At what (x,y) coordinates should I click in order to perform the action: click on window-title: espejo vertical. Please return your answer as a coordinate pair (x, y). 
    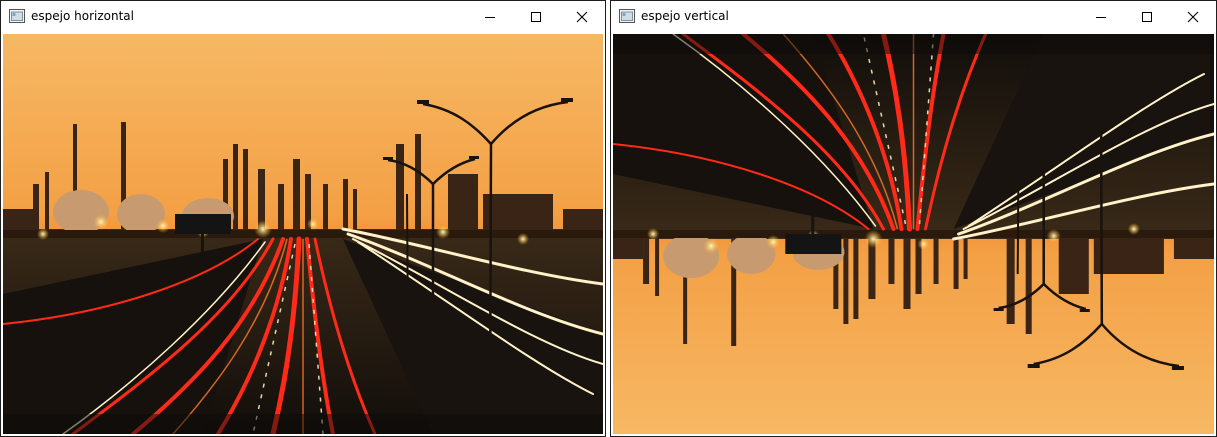
    Looking at the image, I should click on (685, 16).